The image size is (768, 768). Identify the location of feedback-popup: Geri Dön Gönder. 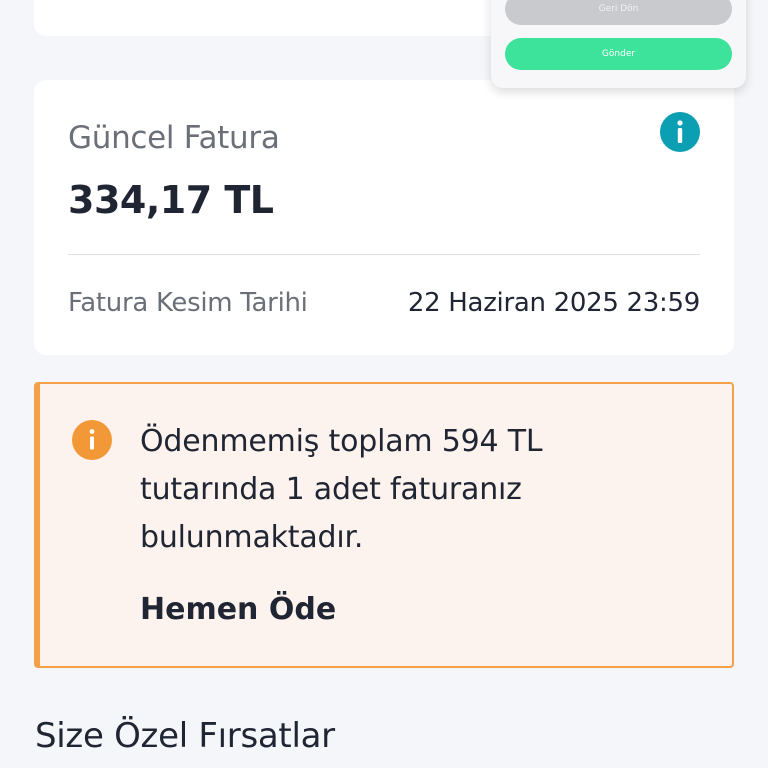
(618, 44).